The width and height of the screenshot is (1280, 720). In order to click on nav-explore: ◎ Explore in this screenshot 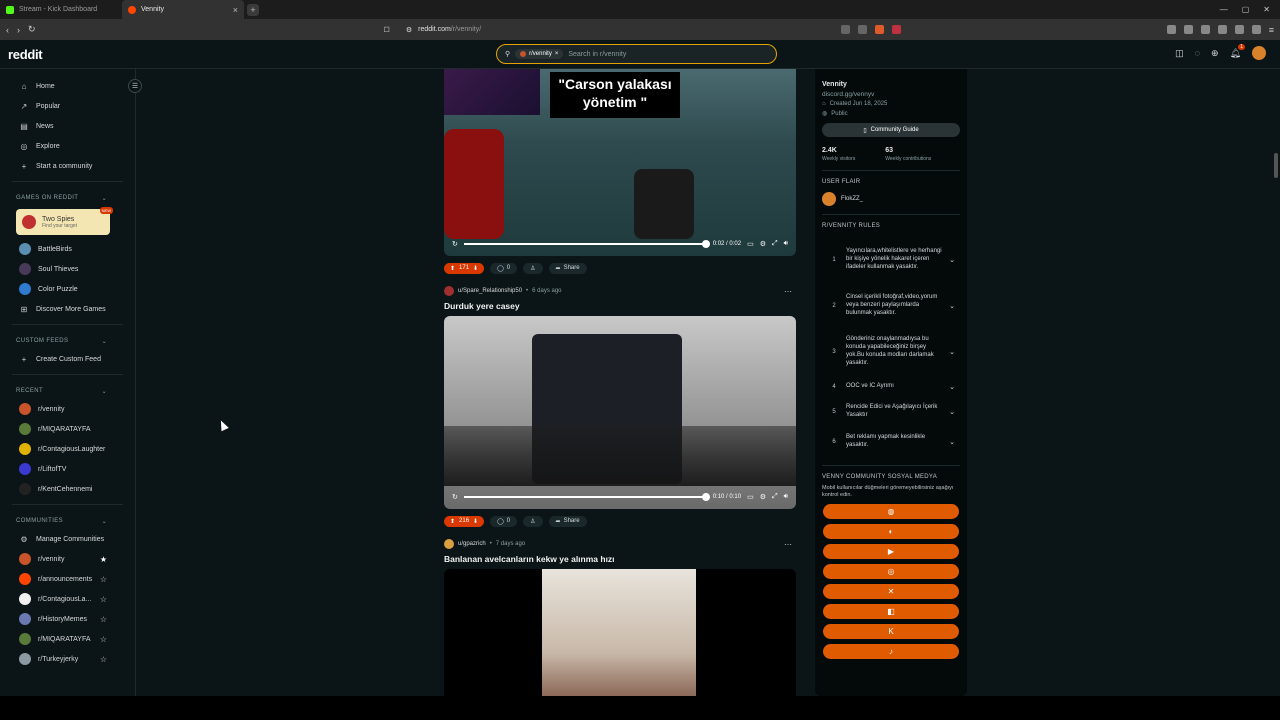, I will do `click(67, 146)`.